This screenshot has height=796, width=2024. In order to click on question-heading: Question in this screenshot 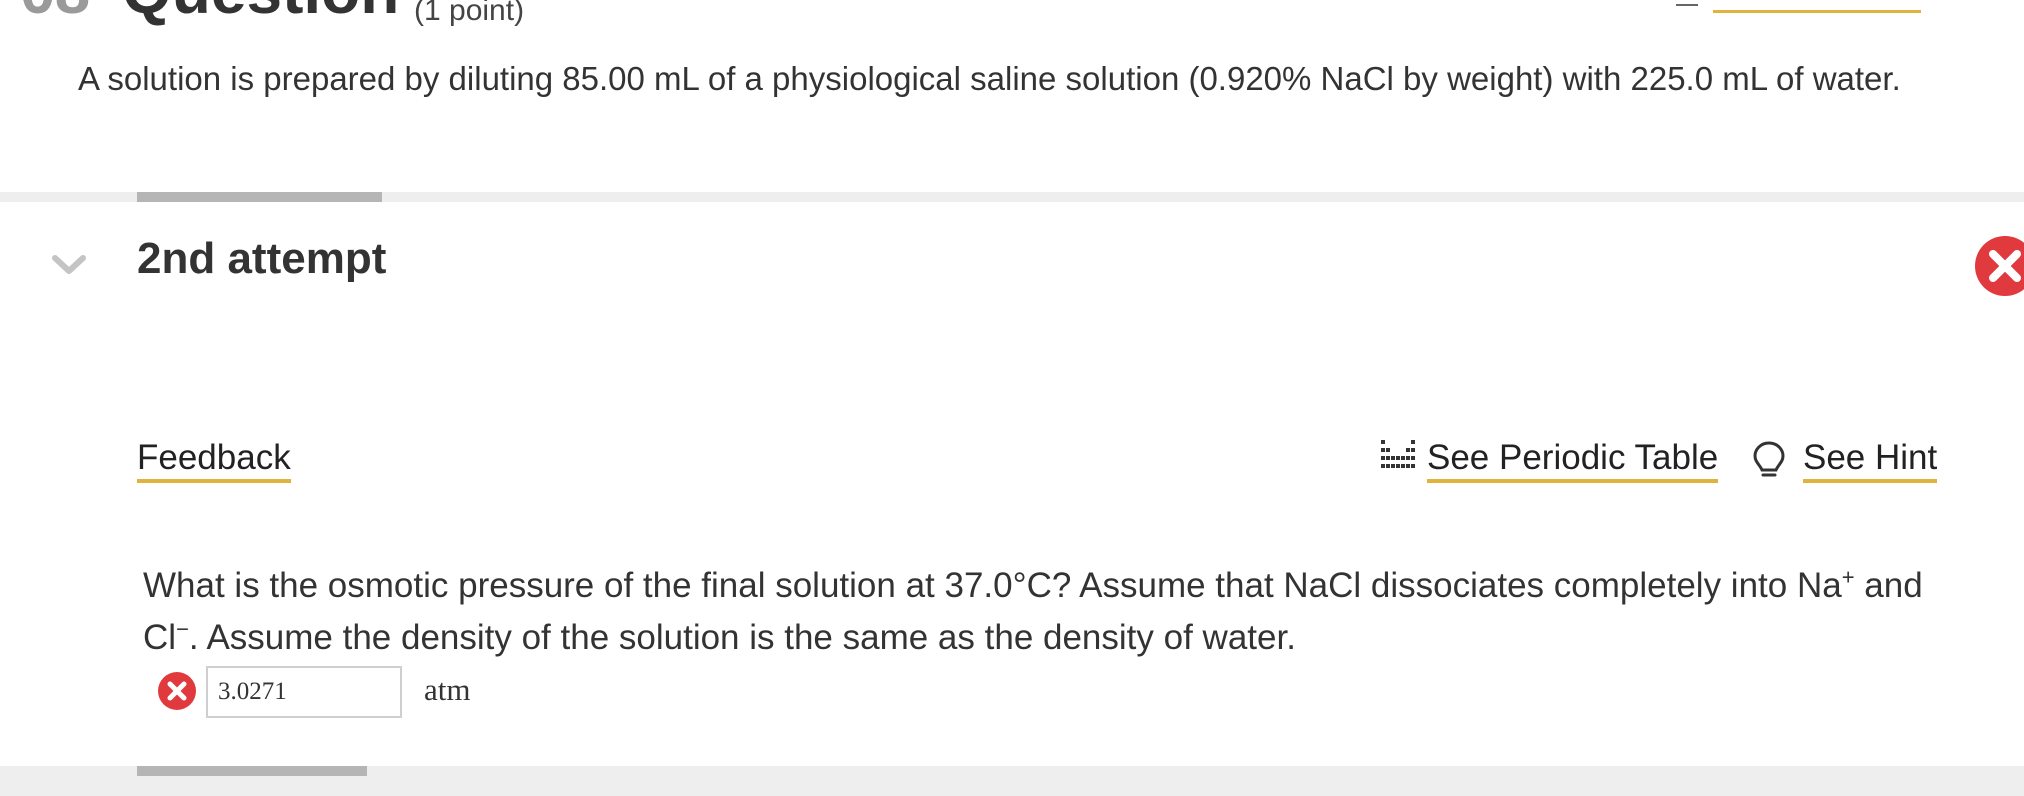, I will do `click(260, 14)`.